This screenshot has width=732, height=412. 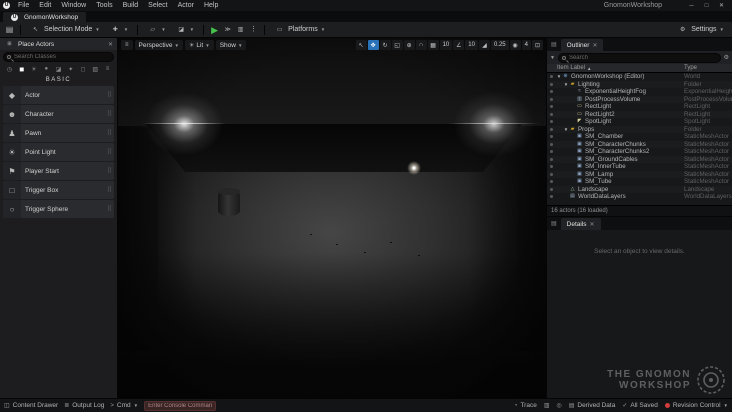 I want to click on cinematics-dropdown: ◪ ▼, so click(x=185, y=30).